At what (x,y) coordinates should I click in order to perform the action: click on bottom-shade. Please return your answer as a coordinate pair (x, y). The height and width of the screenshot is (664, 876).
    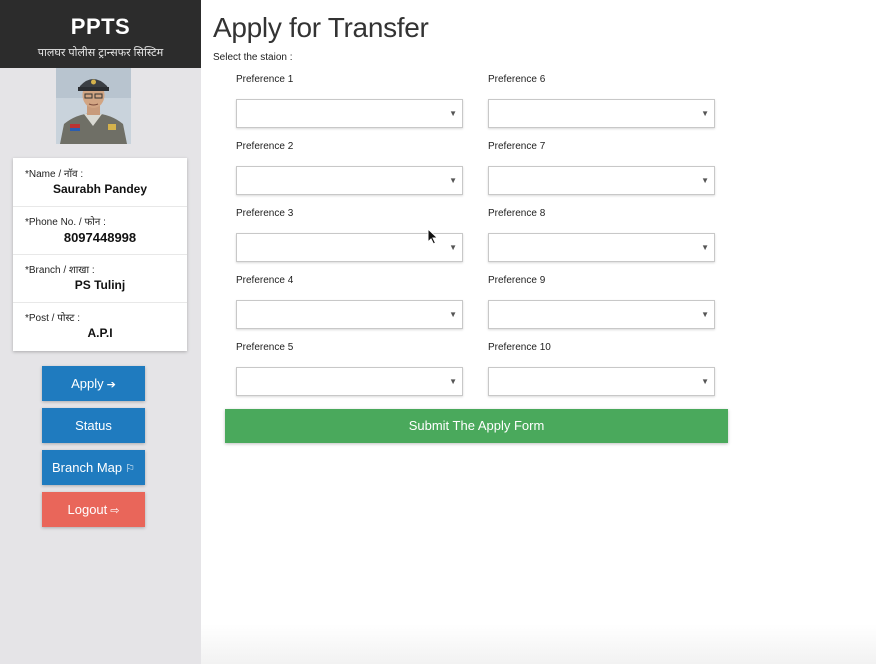
    Looking at the image, I should click on (538, 644).